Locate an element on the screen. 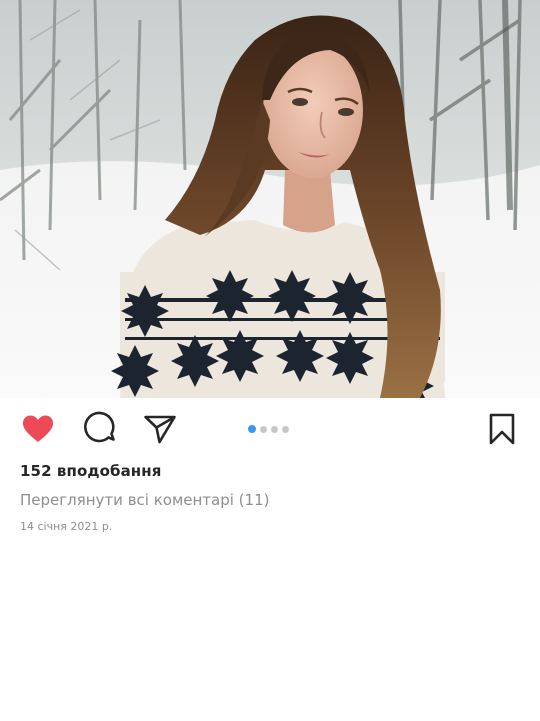 The image size is (540, 721). post-date: 14 січня 2021 р. is located at coordinates (66, 526).